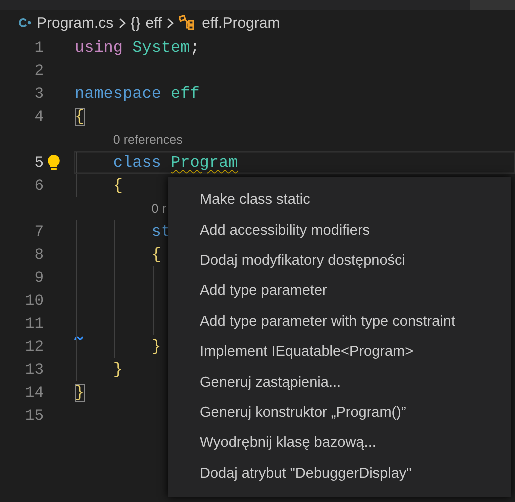  What do you see at coordinates (204, 163) in the screenshot?
I see `code-token: Program` at bounding box center [204, 163].